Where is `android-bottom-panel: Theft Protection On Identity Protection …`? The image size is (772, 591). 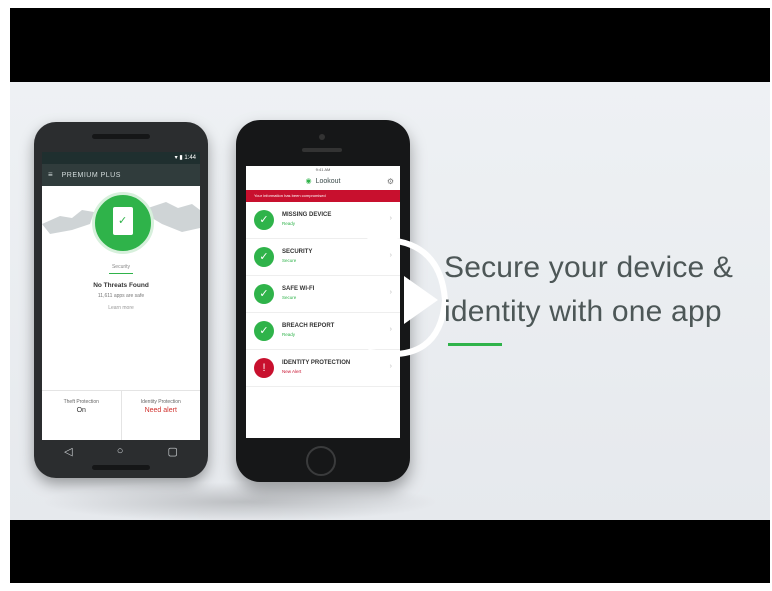
android-bottom-panel: Theft Protection On Identity Protection … is located at coordinates (121, 415).